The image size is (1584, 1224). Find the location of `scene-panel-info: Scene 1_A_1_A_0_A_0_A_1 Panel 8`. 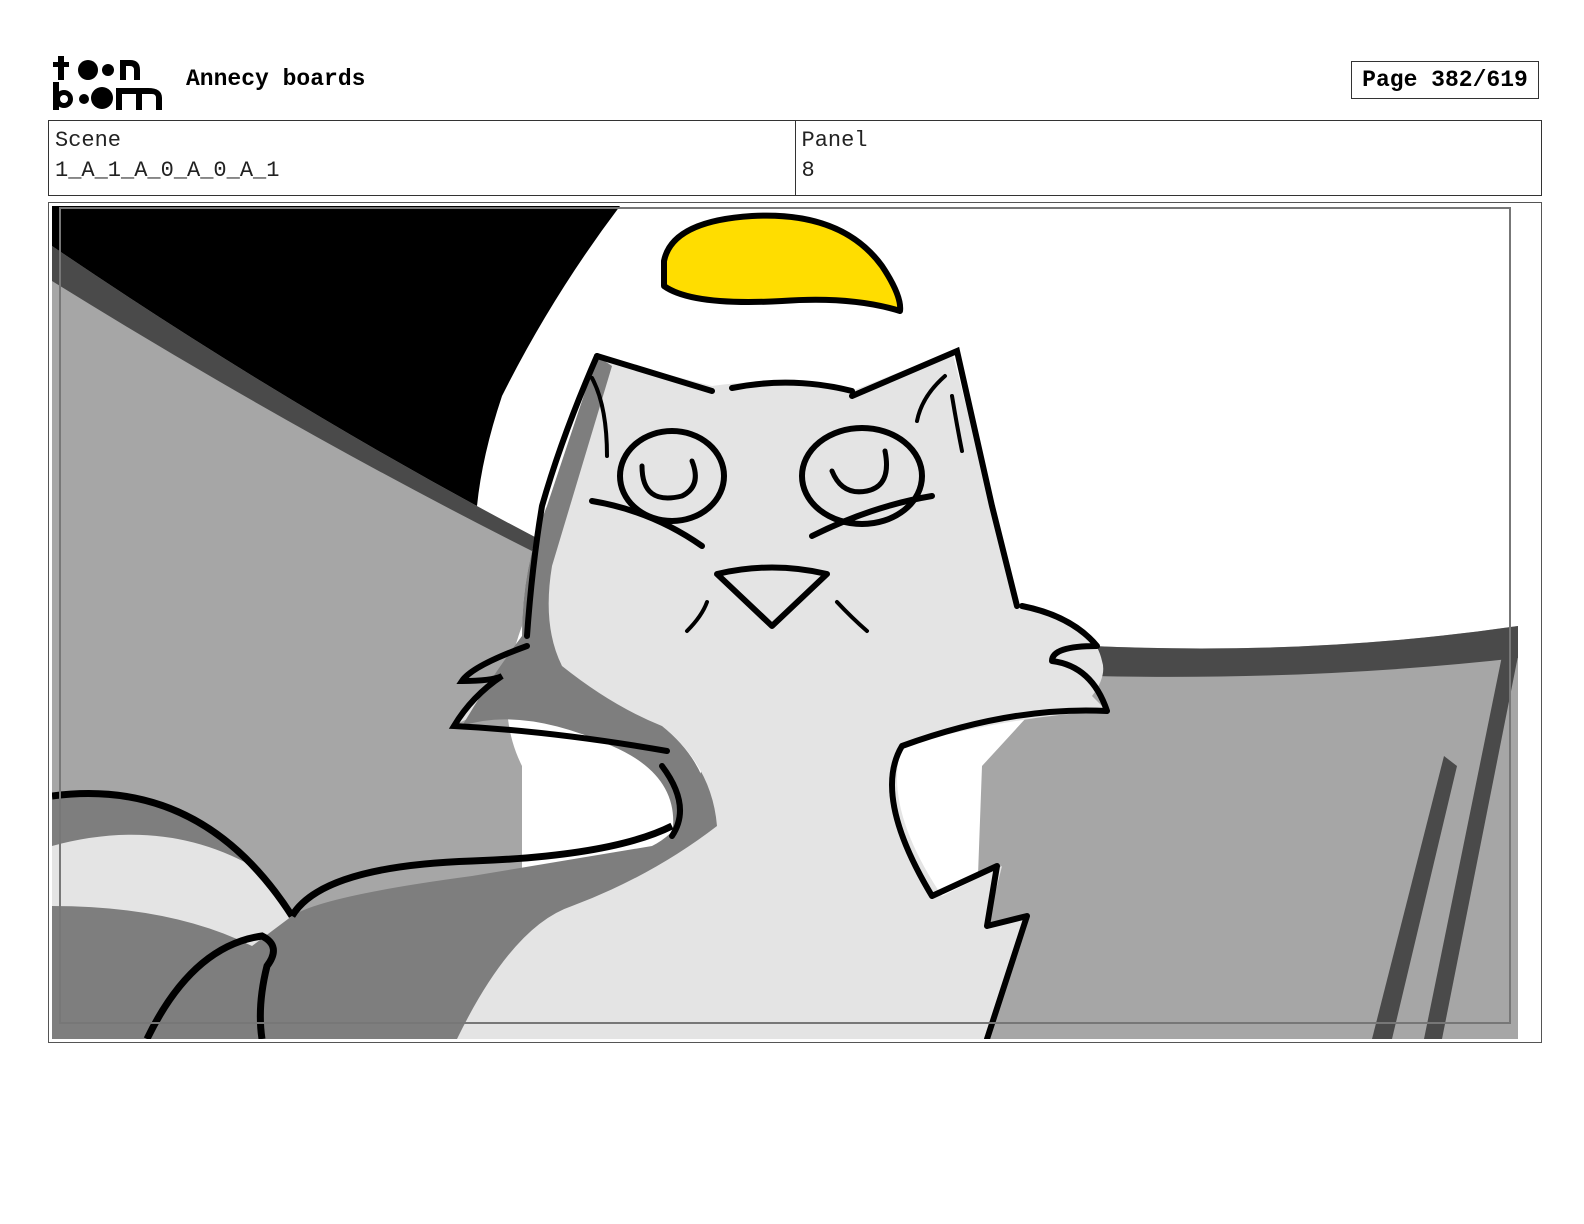

scene-panel-info: Scene 1_A_1_A_0_A_0_A_1 Panel 8 is located at coordinates (795, 158).